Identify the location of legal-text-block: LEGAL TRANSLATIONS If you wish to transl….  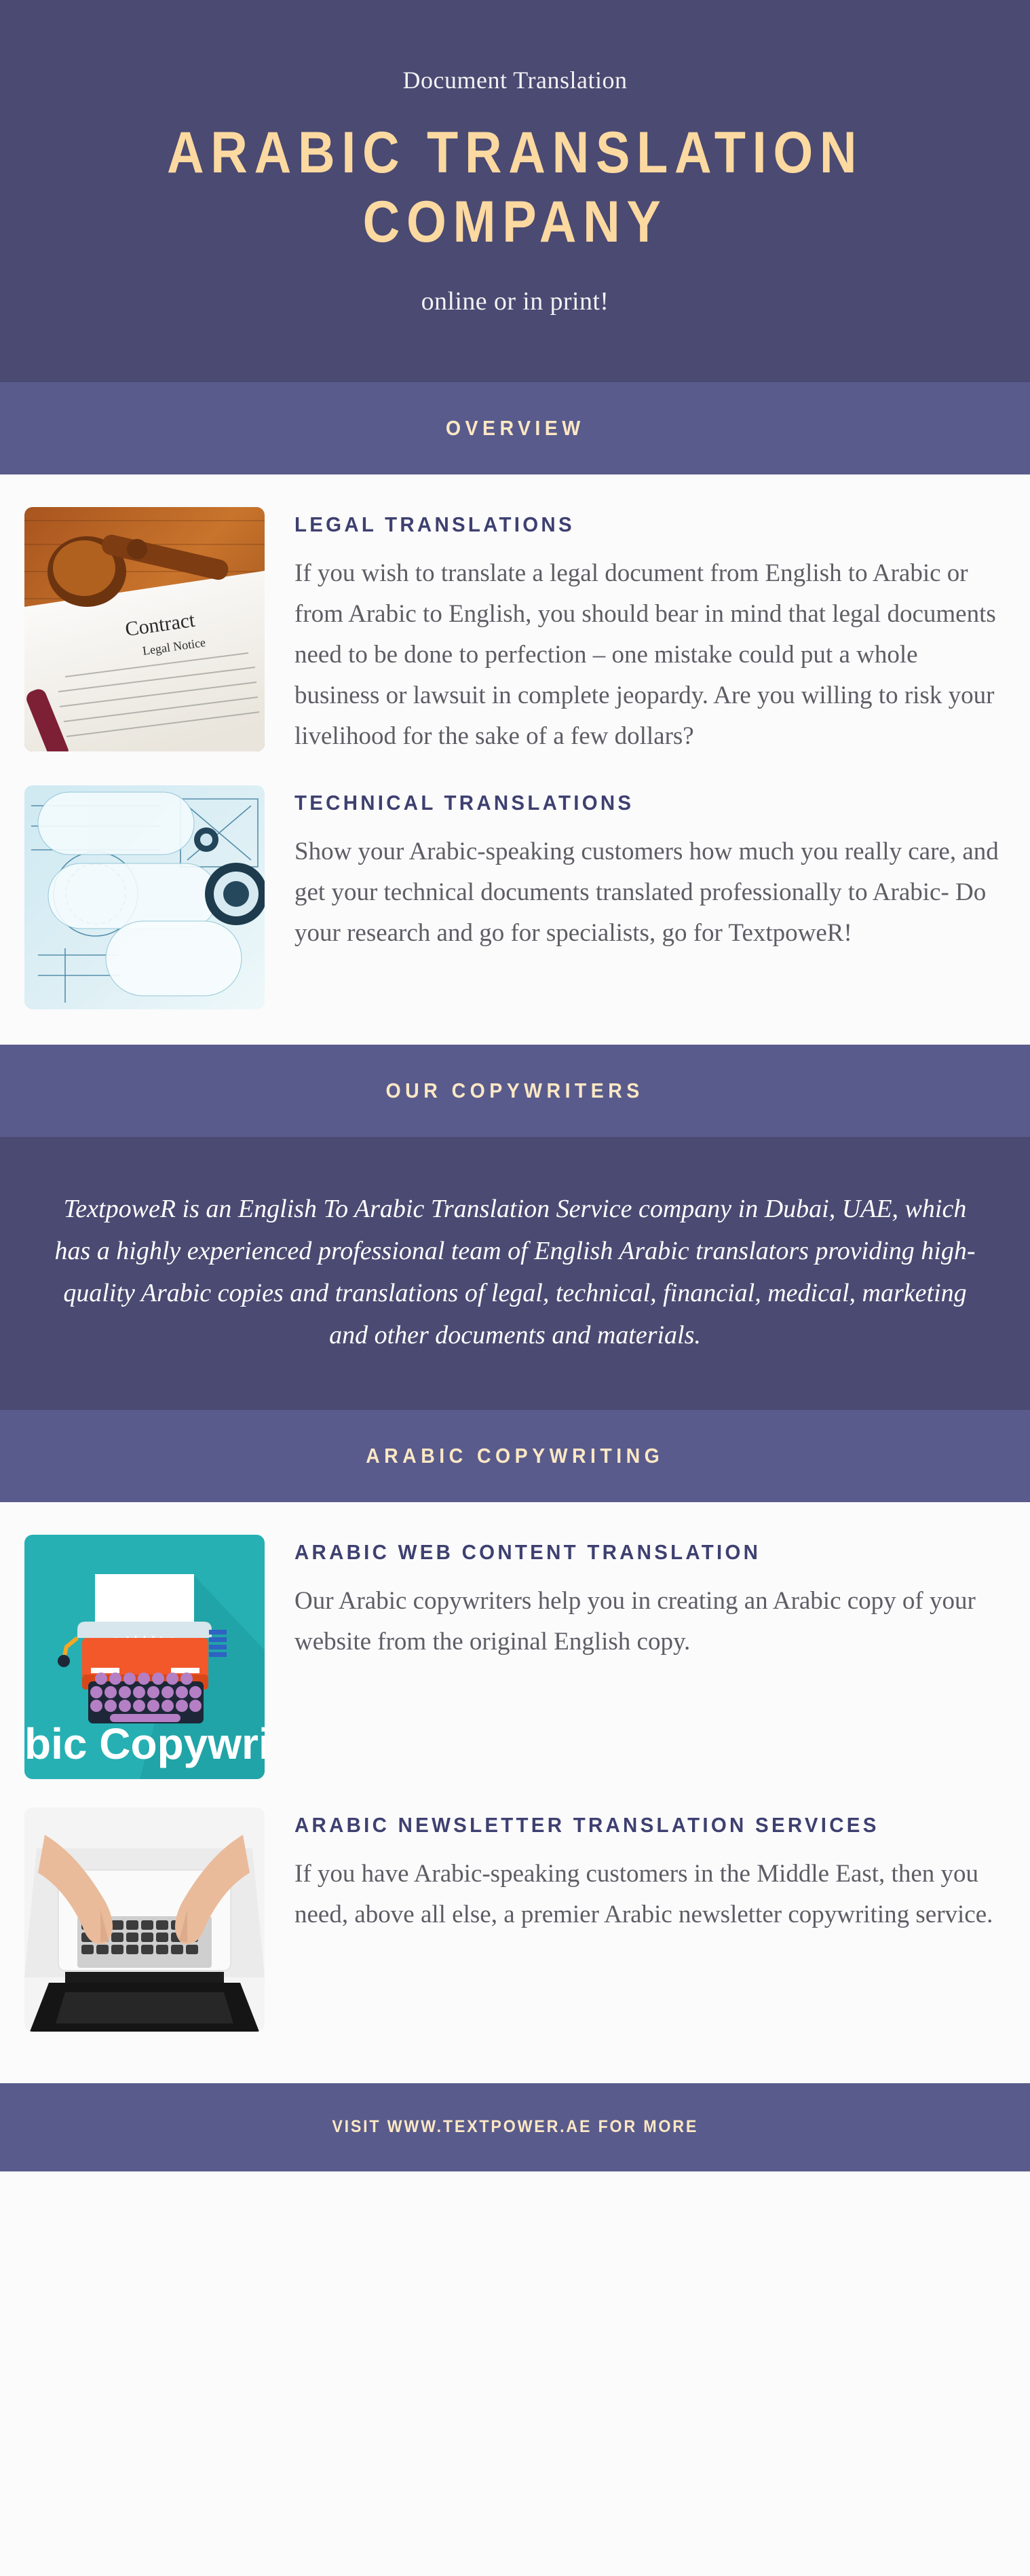
(648, 632).